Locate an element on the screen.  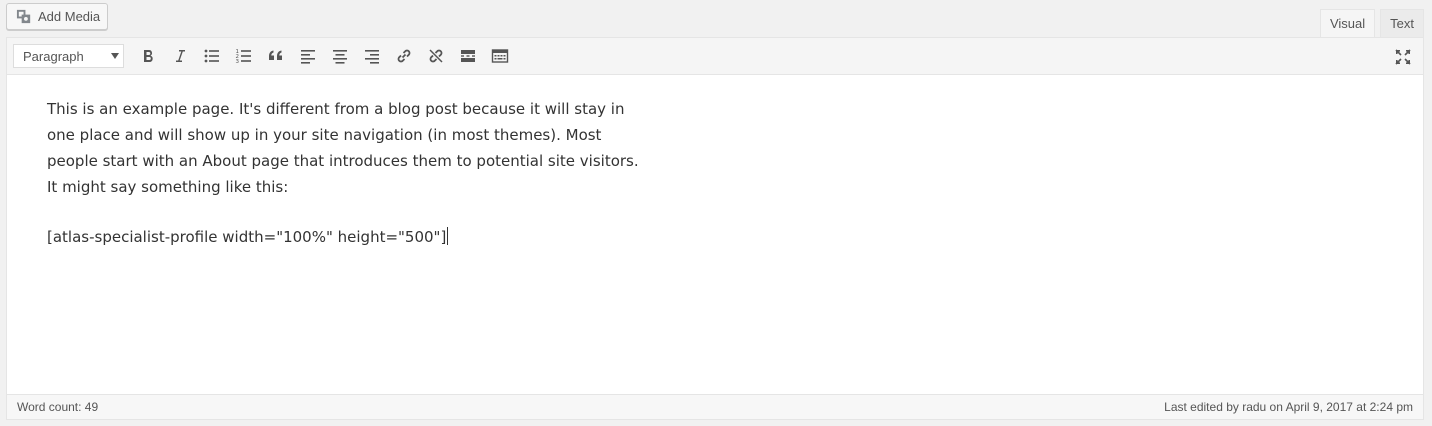
italic-icon is located at coordinates (180, 56).